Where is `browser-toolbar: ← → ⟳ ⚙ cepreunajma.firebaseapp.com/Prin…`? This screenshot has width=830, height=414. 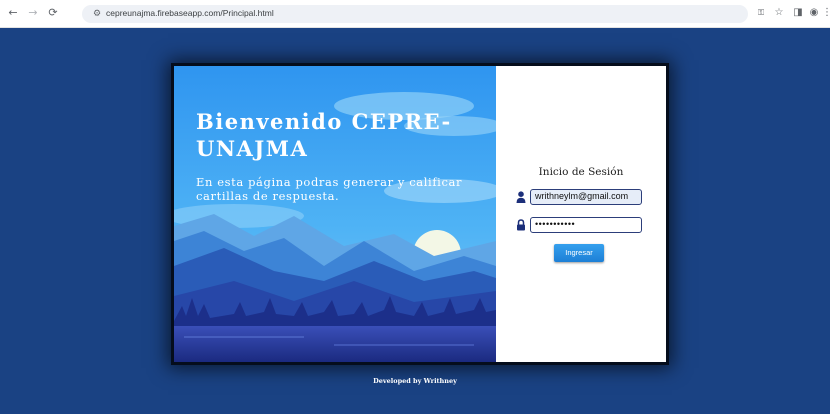 browser-toolbar: ← → ⟳ ⚙ cepreunajma.firebaseapp.com/Prin… is located at coordinates (415, 14).